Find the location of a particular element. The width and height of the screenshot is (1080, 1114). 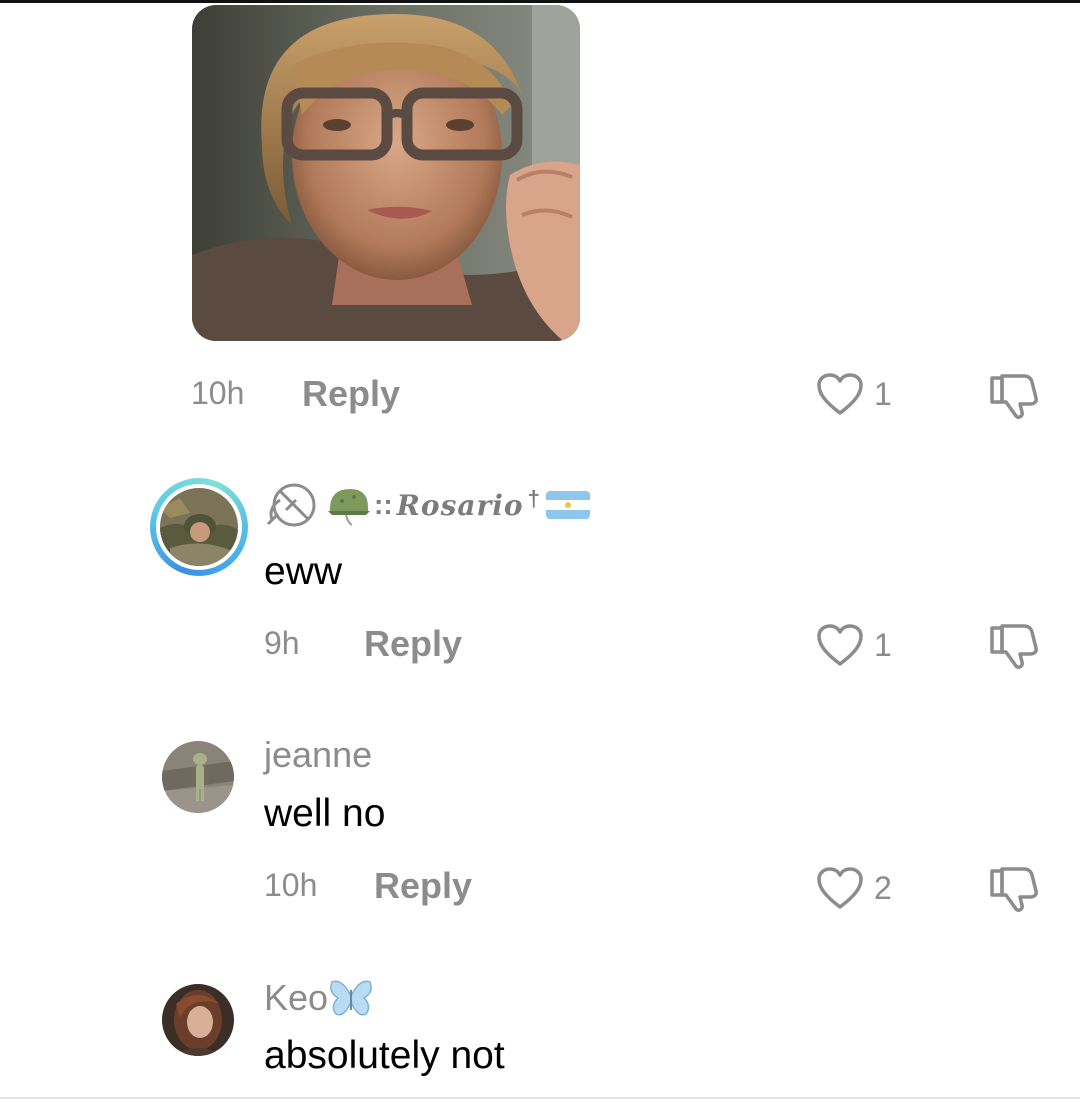

comment-timestamp: 9h is located at coordinates (282, 643).